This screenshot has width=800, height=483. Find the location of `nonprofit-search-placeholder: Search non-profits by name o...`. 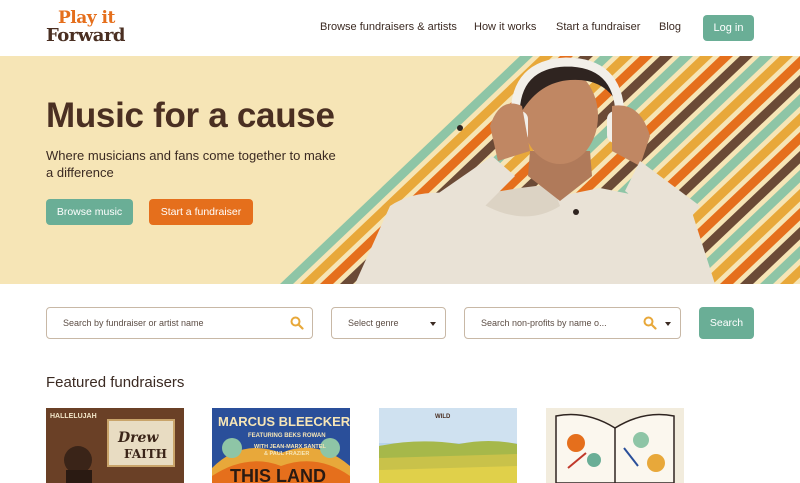

nonprofit-search-placeholder: Search non-profits by name o... is located at coordinates (544, 323).